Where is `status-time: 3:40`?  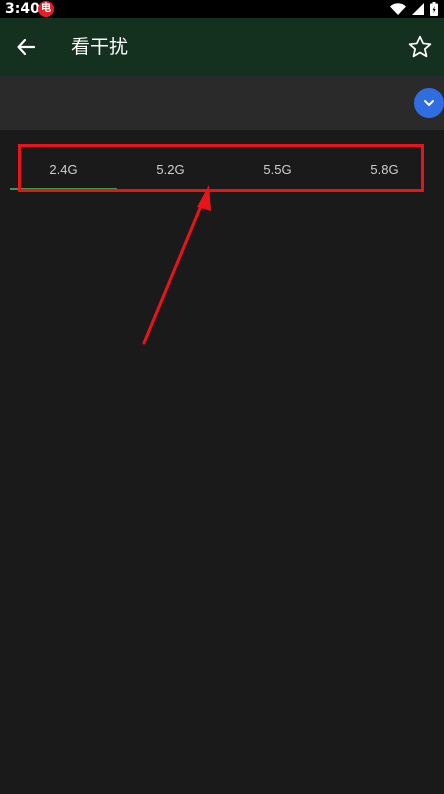
status-time: 3:40 is located at coordinates (22, 9).